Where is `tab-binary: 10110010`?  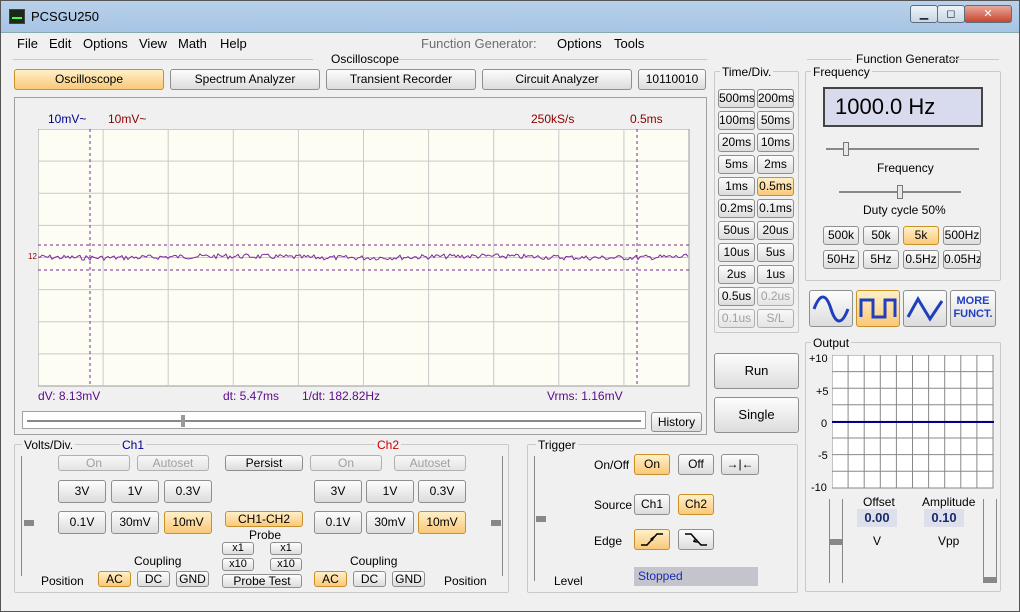
tab-binary: 10110010 is located at coordinates (672, 79).